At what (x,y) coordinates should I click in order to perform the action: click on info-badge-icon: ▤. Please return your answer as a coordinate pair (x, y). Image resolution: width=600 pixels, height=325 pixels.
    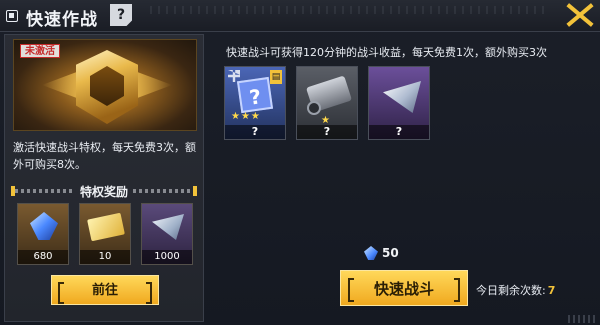
    Looking at the image, I should click on (276, 77).